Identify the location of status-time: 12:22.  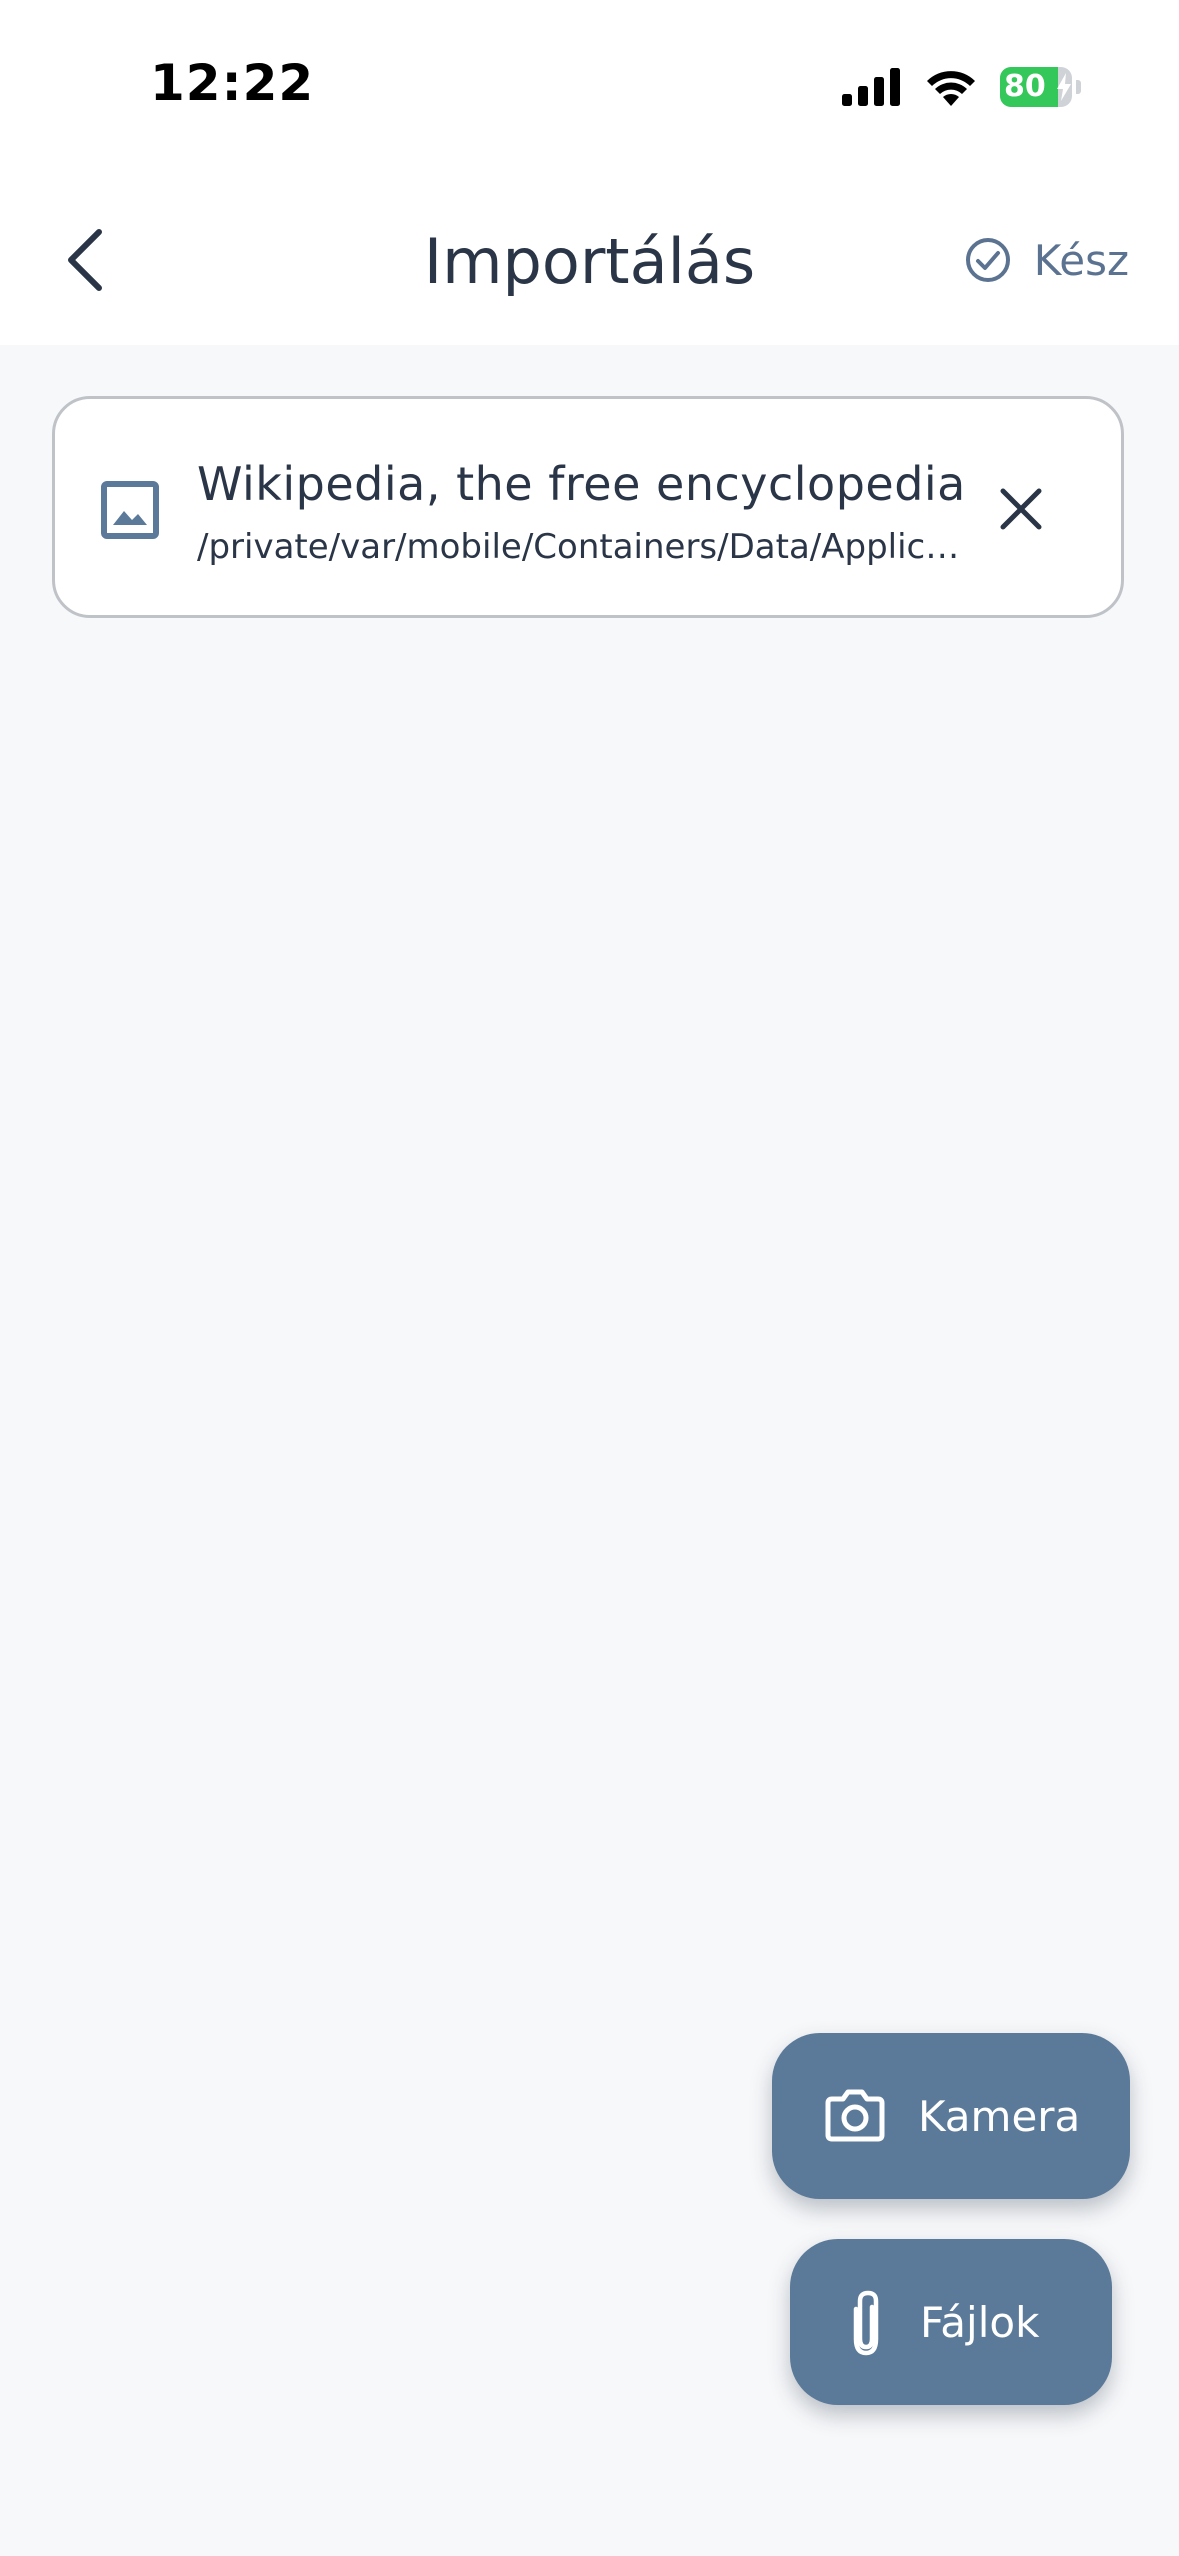
(232, 83).